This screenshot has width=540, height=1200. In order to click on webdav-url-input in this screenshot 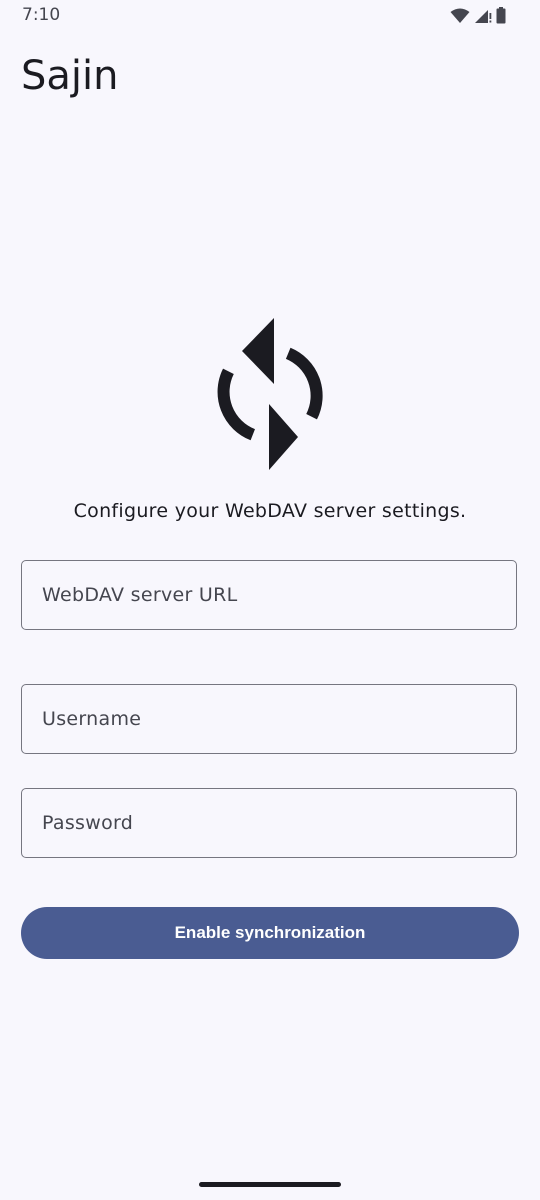, I will do `click(269, 595)`.